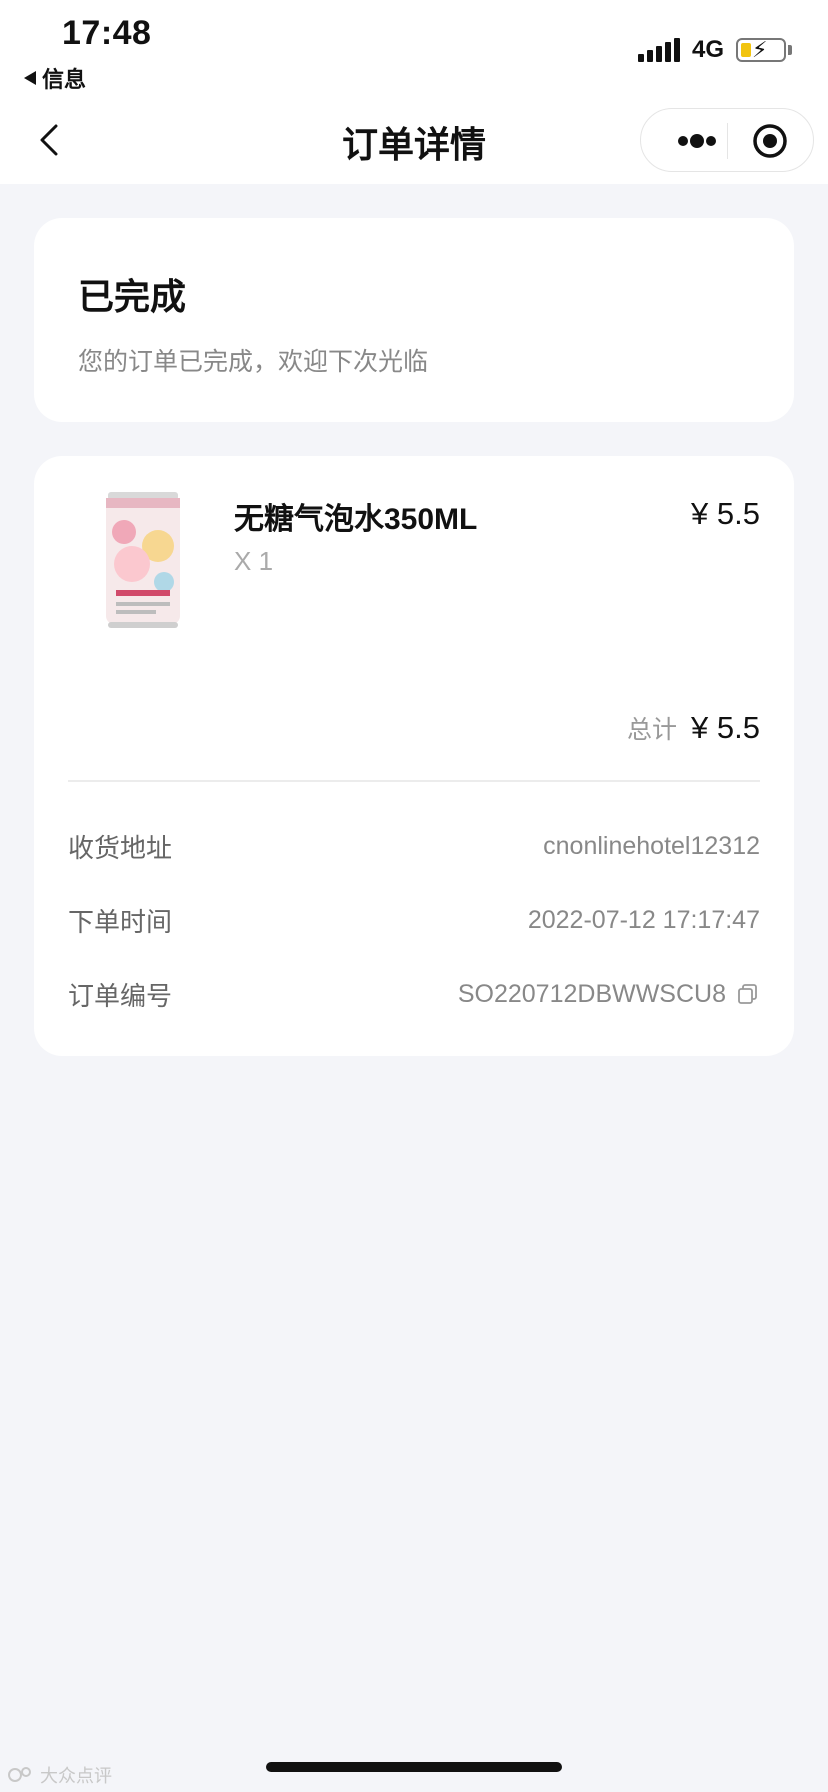 Image resolution: width=828 pixels, height=1792 pixels. What do you see at coordinates (414, 846) in the screenshot?
I see `address-row: 收货地址 cnonlinehotel12312` at bounding box center [414, 846].